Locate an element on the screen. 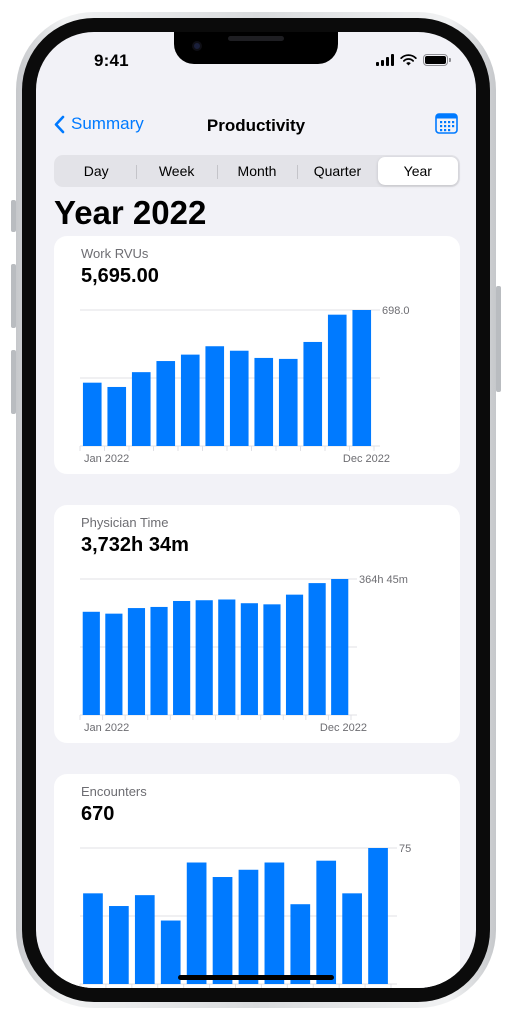  segment-week: Week is located at coordinates (176, 171).